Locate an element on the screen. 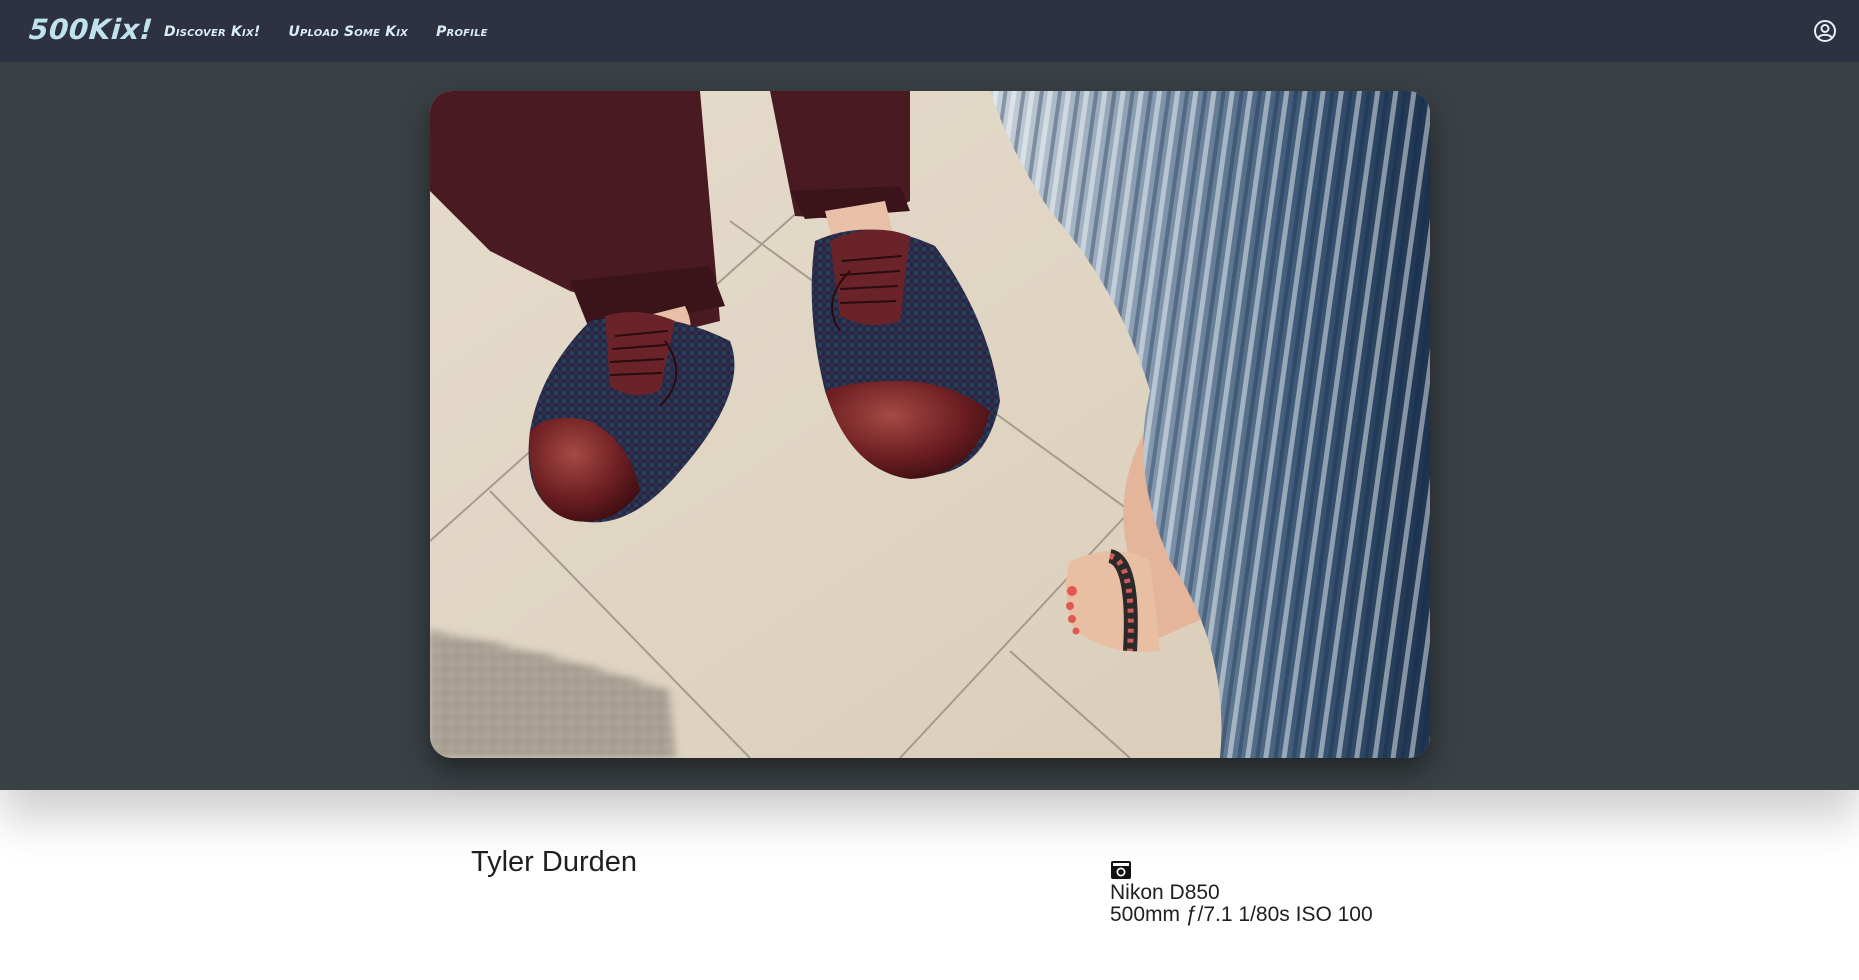 Image resolution: width=1859 pixels, height=980 pixels. user-circle-icon is located at coordinates (1825, 31).